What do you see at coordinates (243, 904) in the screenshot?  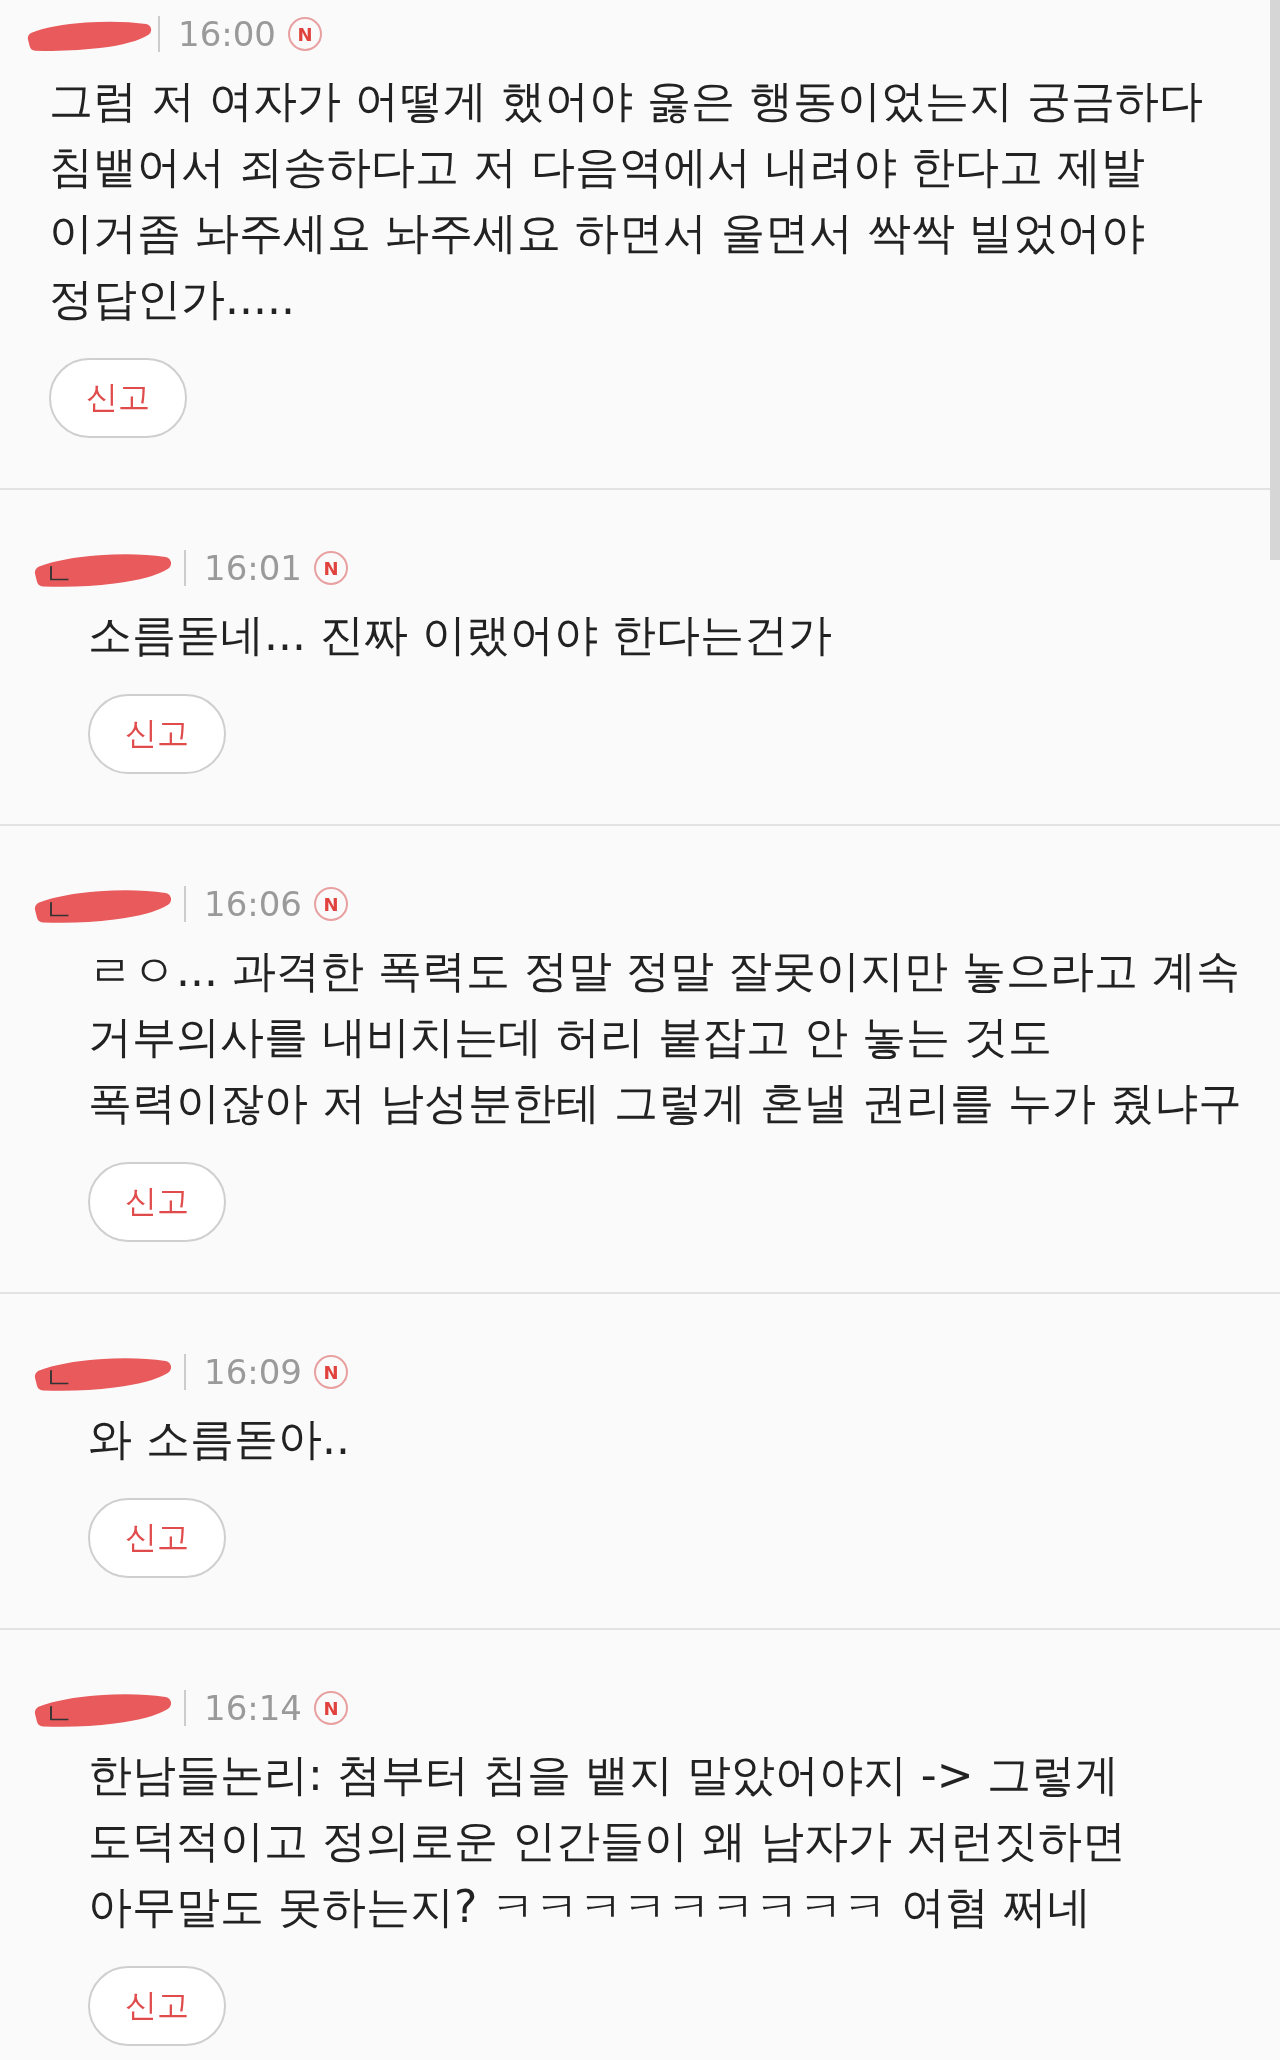 I see `comment-time: 16:06` at bounding box center [243, 904].